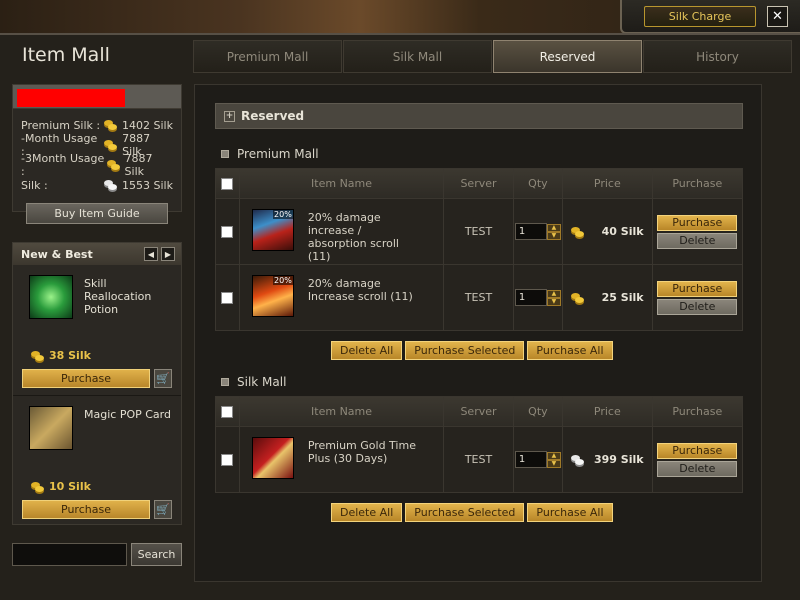 The image size is (800, 600). I want to click on price-value: 25 Silk, so click(622, 297).